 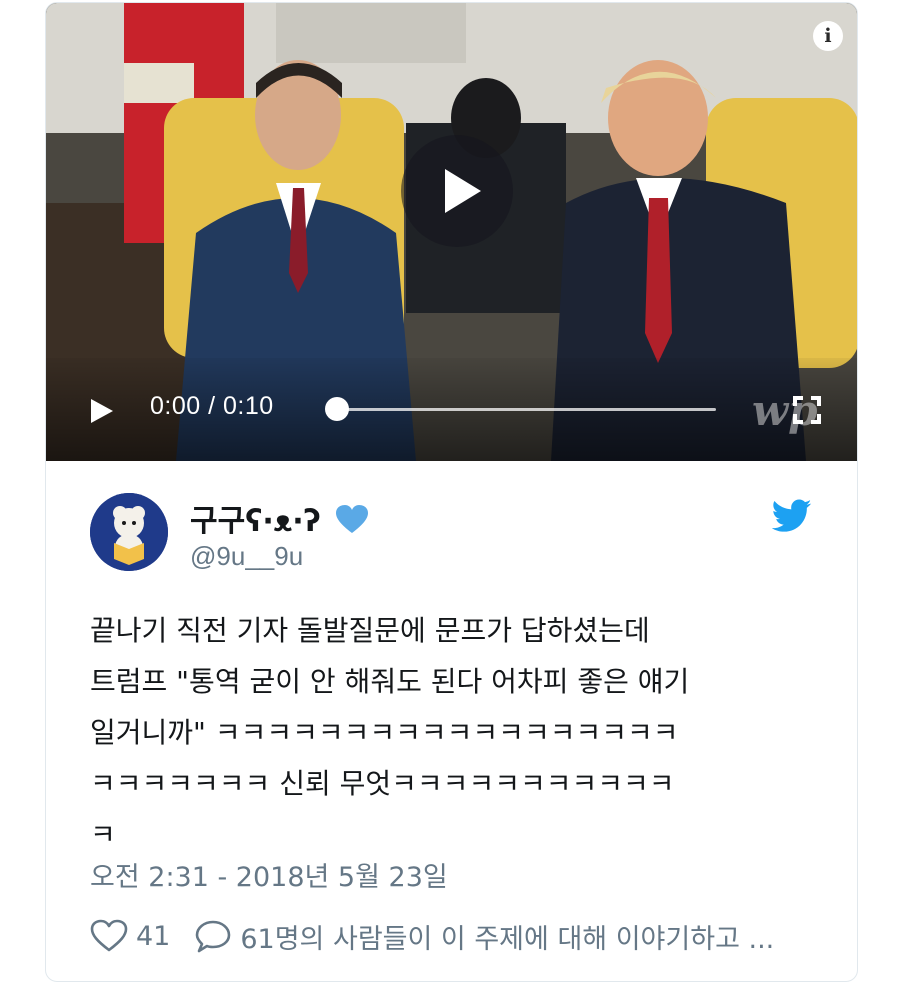 I want to click on comment-bubble-icon, so click(x=213, y=936).